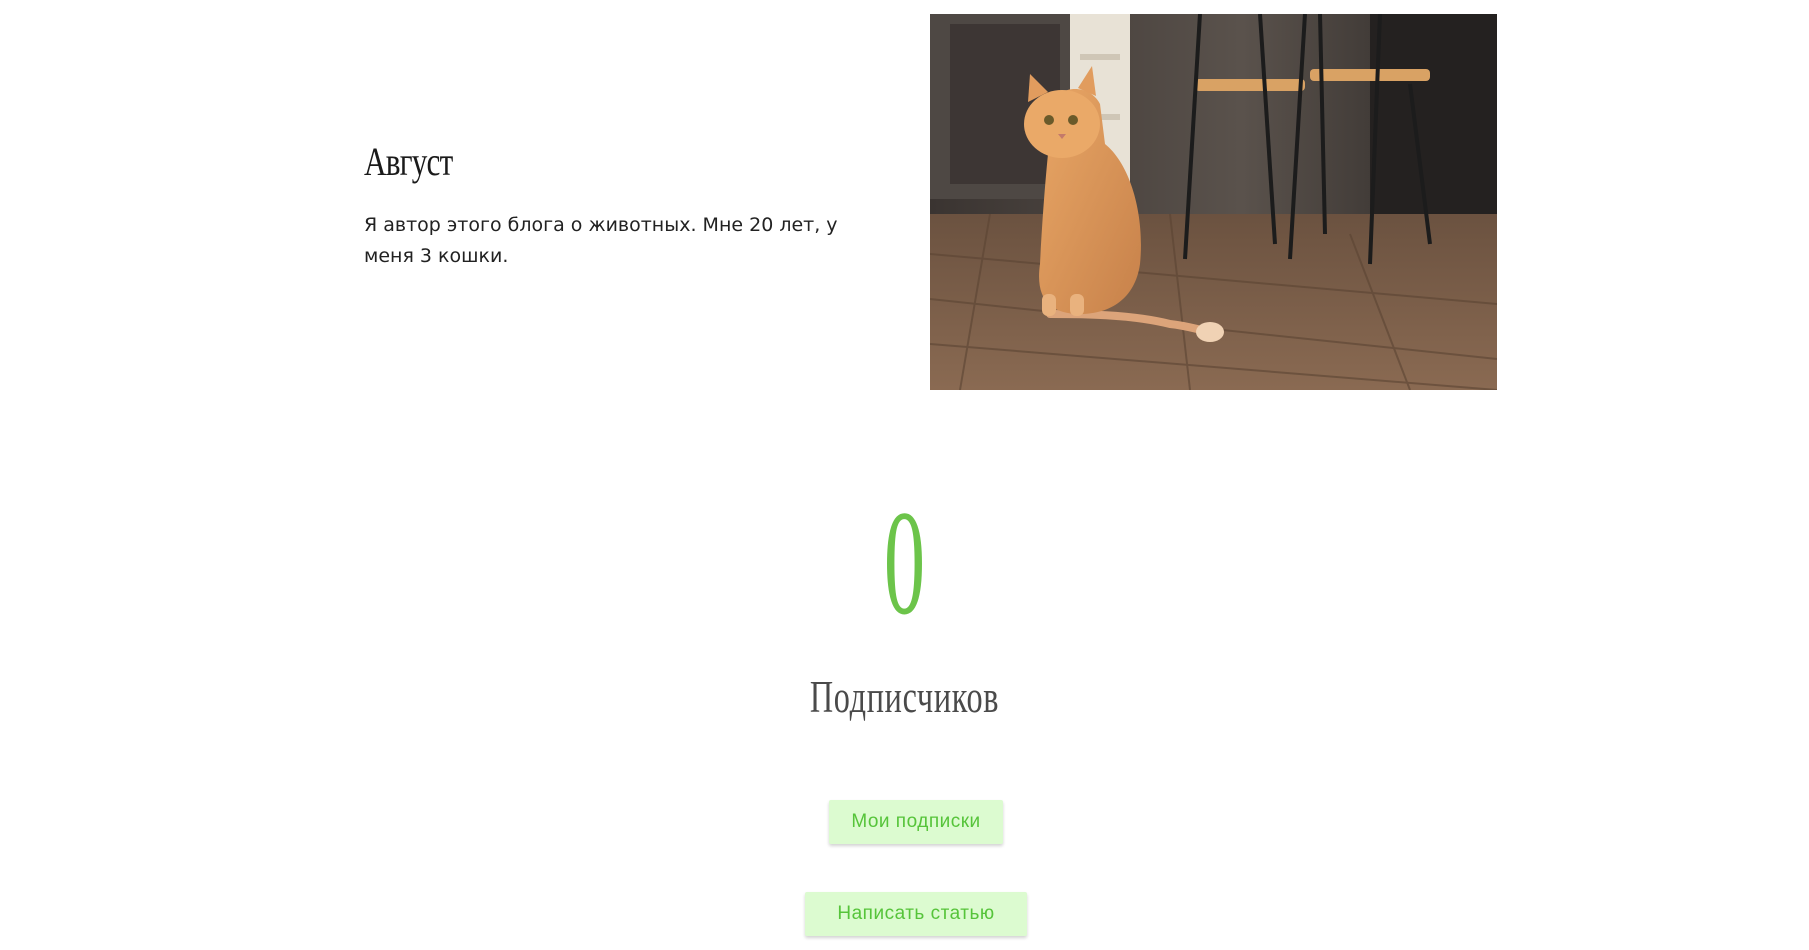  What do you see at coordinates (1213, 202) in the screenshot?
I see `cat-photo` at bounding box center [1213, 202].